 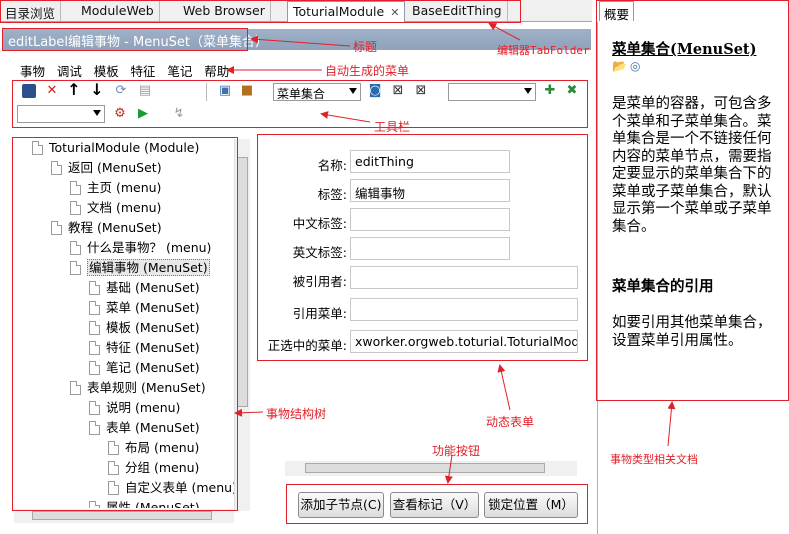 What do you see at coordinates (448, 469) in the screenshot?
I see `arrow-buttons` at bounding box center [448, 469].